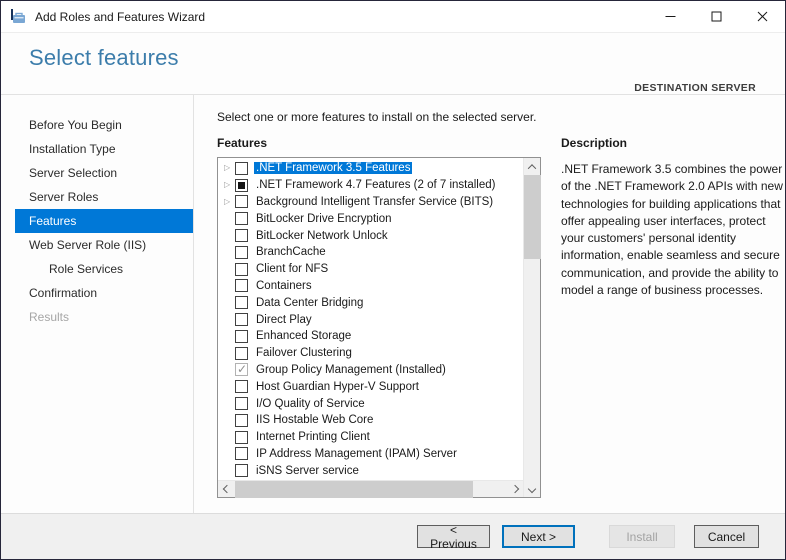 The image size is (786, 560). I want to click on feature-row: BranchCache, so click(370, 252).